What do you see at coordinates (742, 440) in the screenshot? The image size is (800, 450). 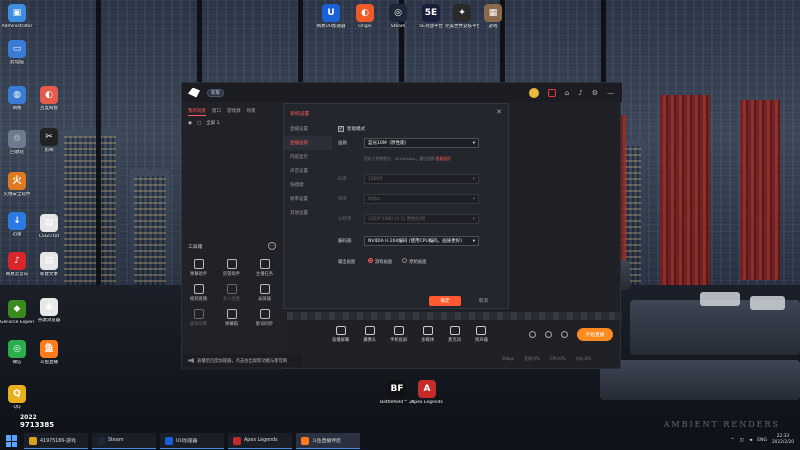 I see `network-icon: ◫` at bounding box center [742, 440].